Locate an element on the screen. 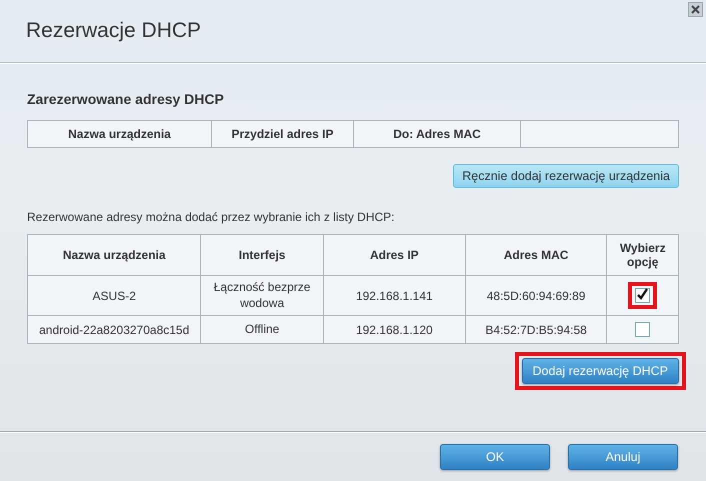  close-icon is located at coordinates (695, 9).